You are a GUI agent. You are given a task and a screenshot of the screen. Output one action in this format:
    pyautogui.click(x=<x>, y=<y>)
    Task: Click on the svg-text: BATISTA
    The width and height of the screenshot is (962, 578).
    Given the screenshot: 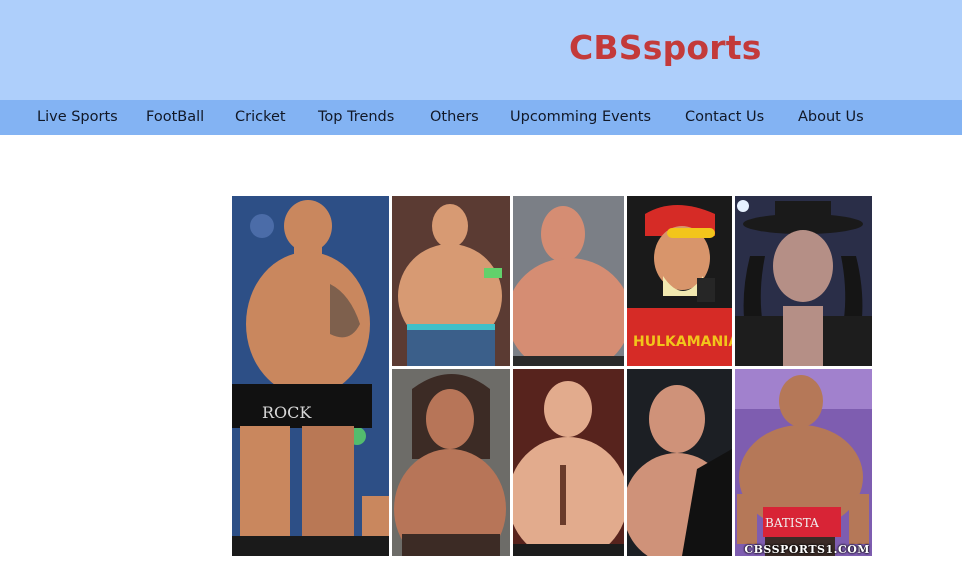 What is the action you would take?
    pyautogui.click(x=792, y=523)
    